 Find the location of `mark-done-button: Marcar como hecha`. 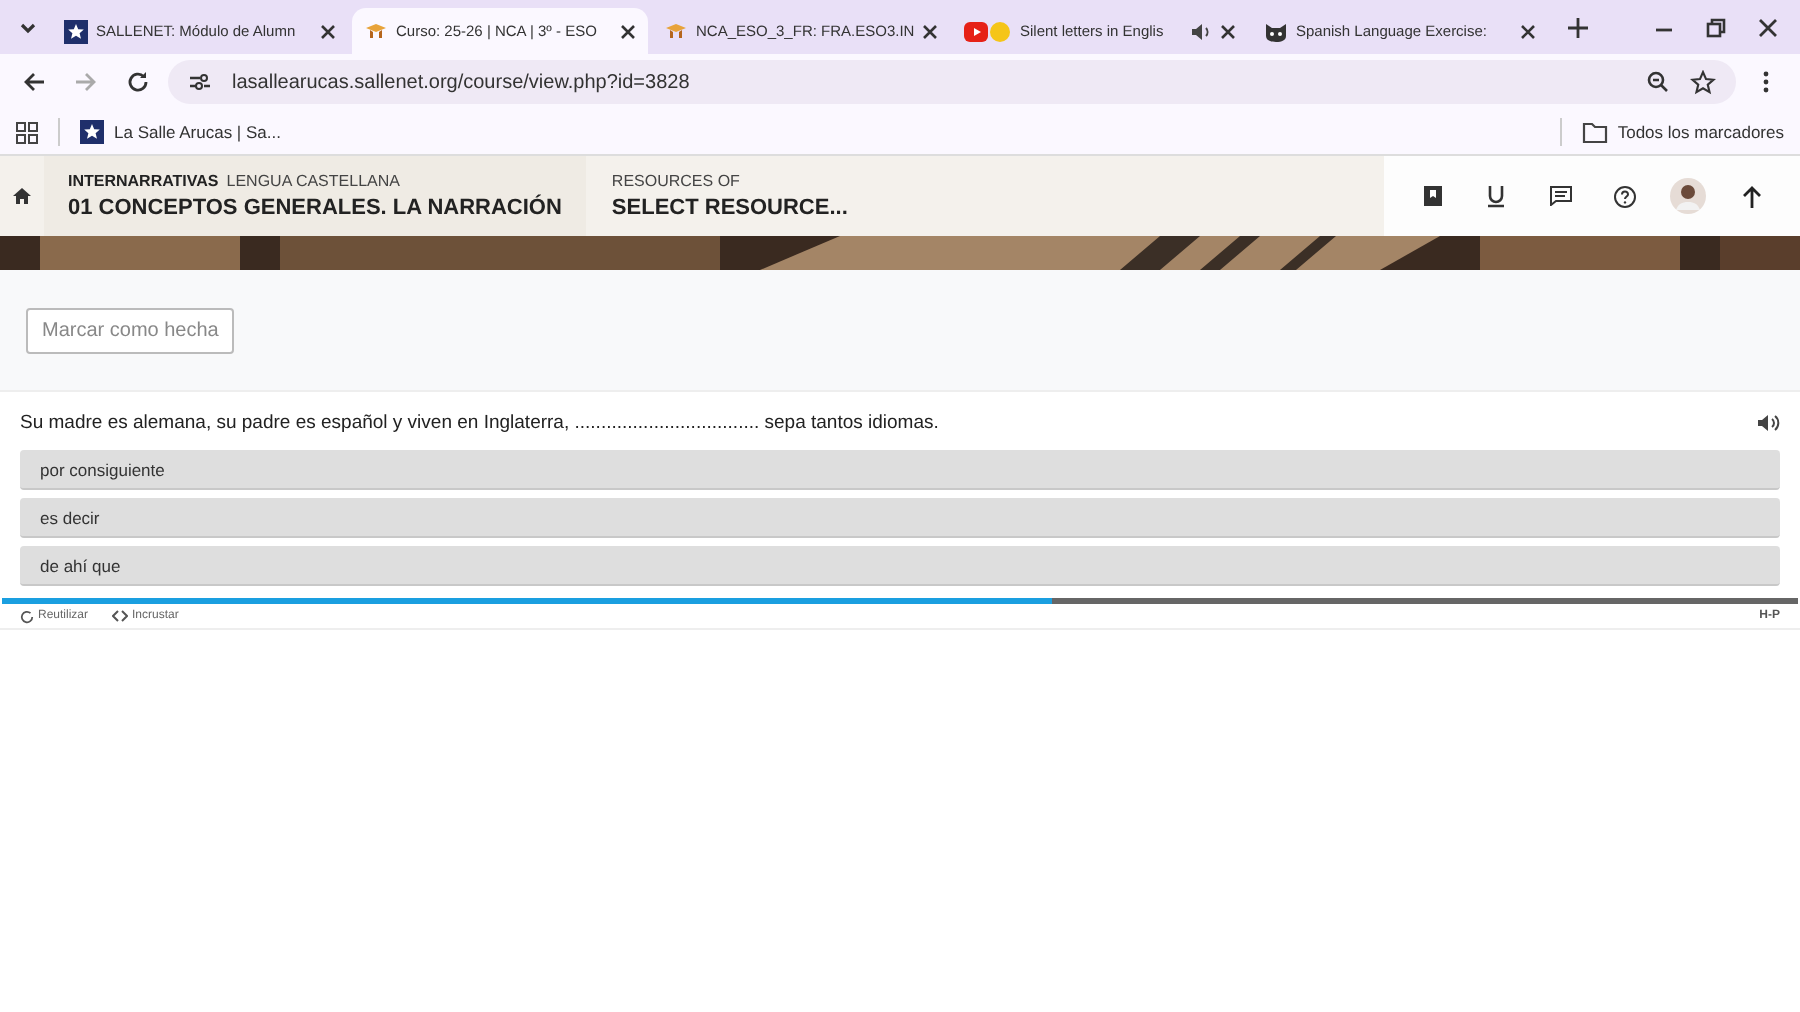

mark-done-button: Marcar como hecha is located at coordinates (130, 330).